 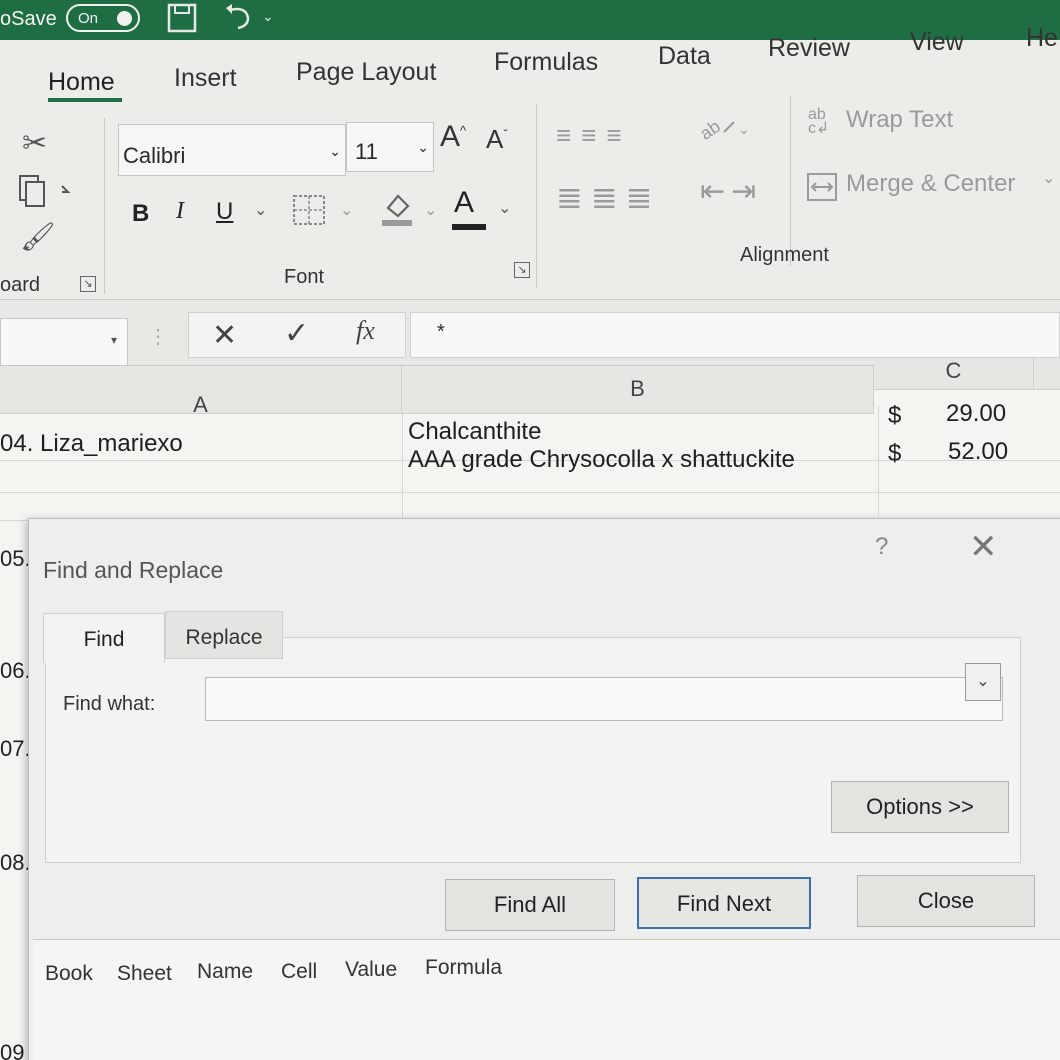 I want to click on formula-input: *, so click(x=735, y=335).